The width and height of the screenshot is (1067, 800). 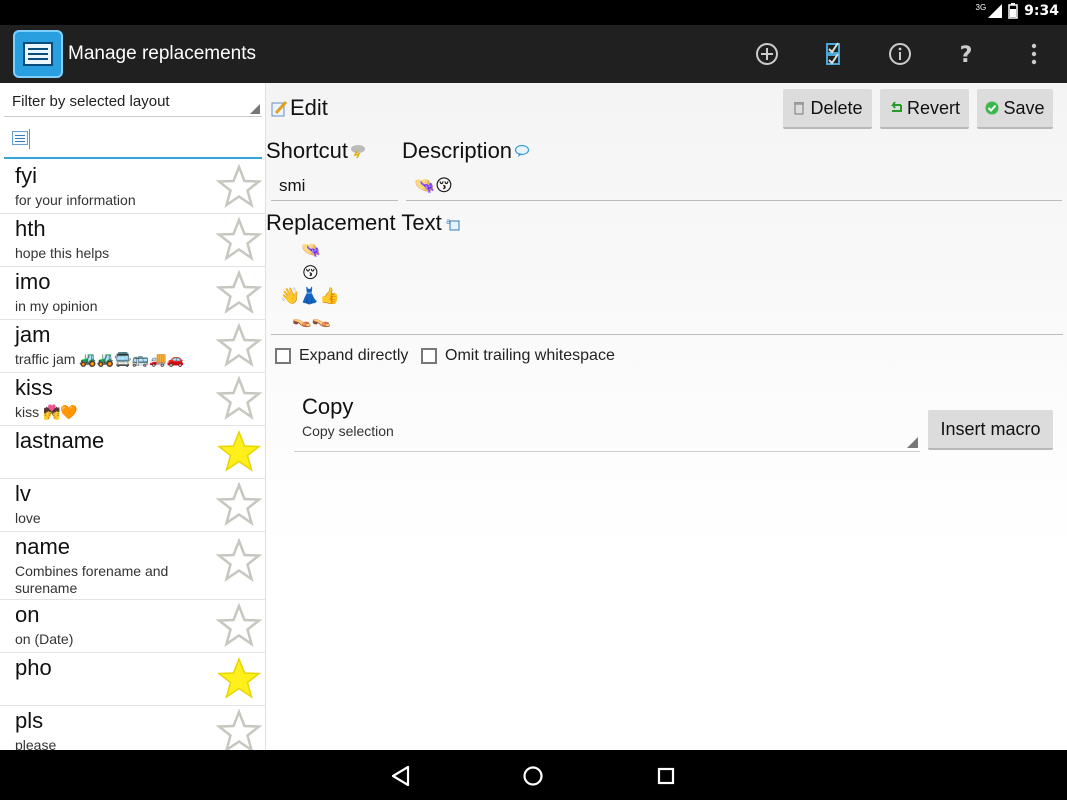 I want to click on search-input, so click(x=133, y=142).